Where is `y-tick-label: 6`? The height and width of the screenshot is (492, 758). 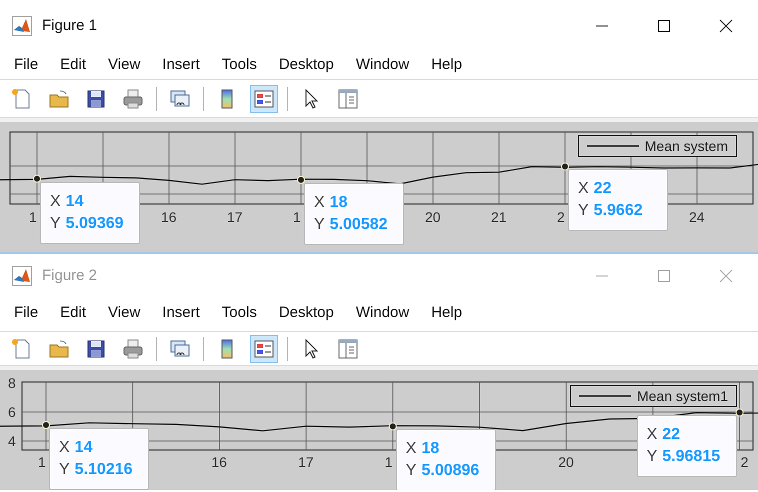
y-tick-label: 6 is located at coordinates (12, 412).